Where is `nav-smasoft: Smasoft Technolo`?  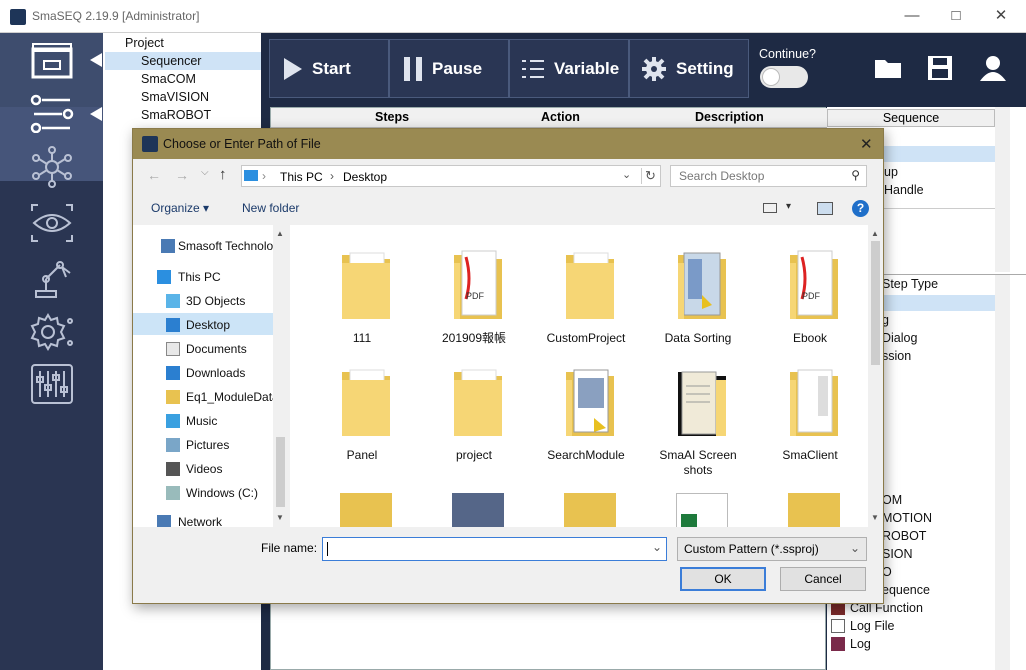 nav-smasoft: Smasoft Technolo is located at coordinates (225, 246).